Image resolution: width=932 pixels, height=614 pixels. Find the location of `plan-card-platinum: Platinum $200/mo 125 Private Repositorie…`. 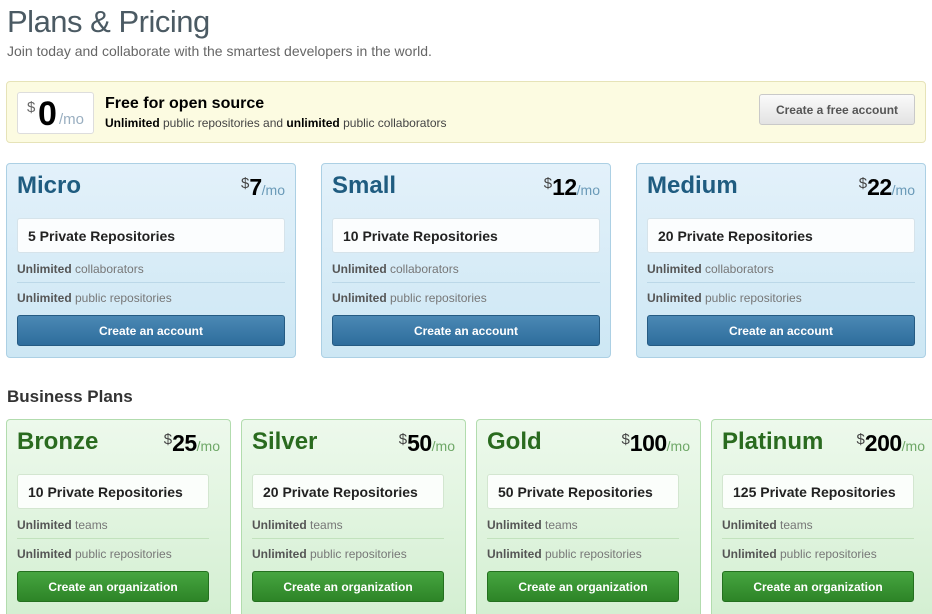

plan-card-platinum: Platinum $200/mo 125 Private Repositorie… is located at coordinates (821, 516).